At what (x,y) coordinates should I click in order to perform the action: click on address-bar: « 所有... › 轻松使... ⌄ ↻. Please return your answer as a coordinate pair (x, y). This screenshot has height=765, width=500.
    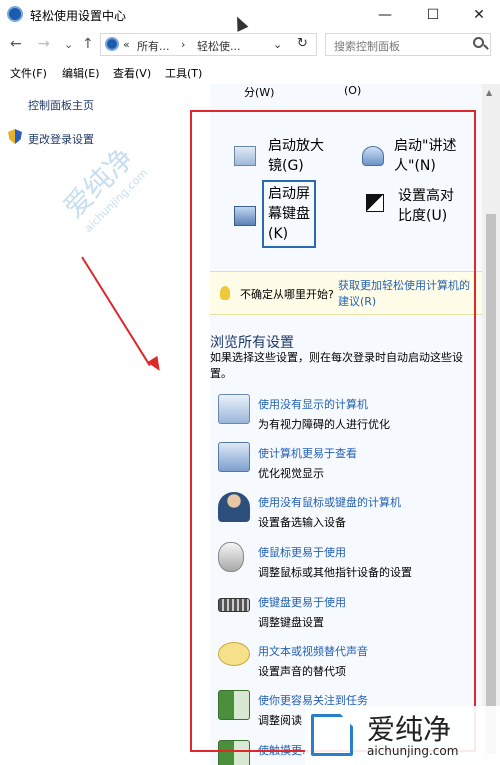
    Looking at the image, I should click on (208, 44).